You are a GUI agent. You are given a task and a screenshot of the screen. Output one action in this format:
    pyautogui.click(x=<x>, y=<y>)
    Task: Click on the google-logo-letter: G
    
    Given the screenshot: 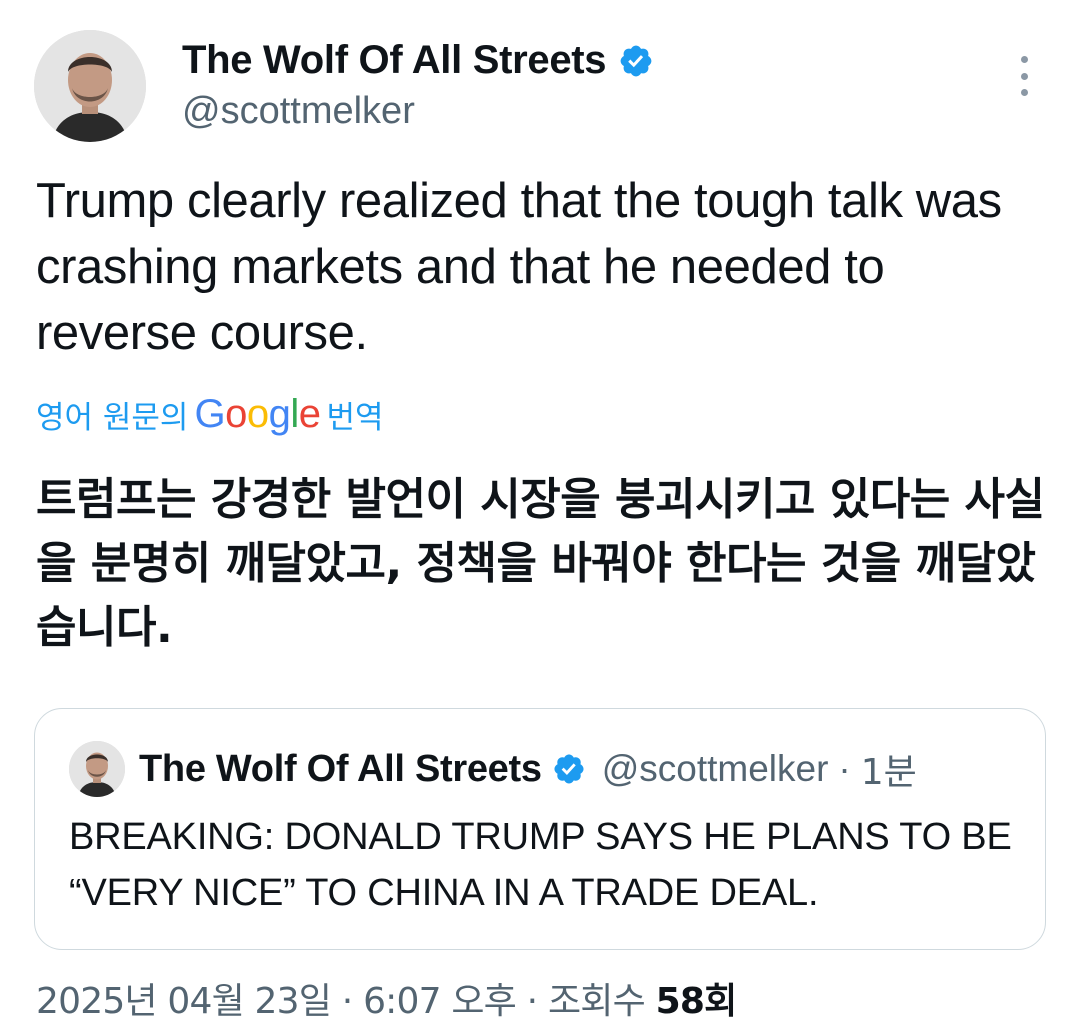 What is the action you would take?
    pyautogui.click(x=210, y=414)
    